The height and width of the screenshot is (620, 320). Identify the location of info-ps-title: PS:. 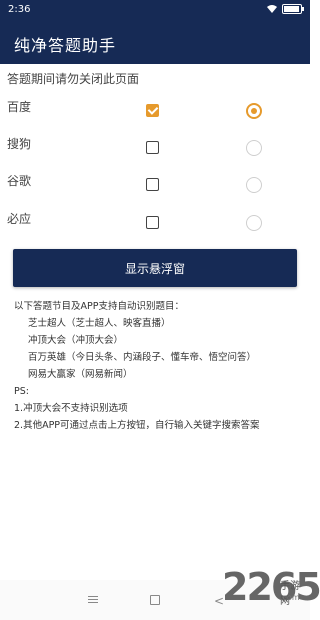
(21, 391).